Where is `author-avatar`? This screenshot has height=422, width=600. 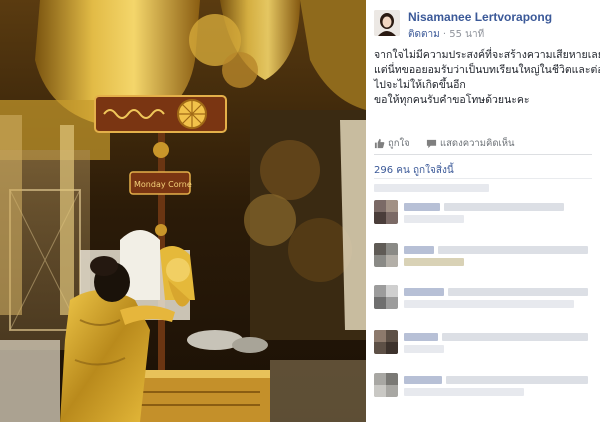 author-avatar is located at coordinates (387, 23).